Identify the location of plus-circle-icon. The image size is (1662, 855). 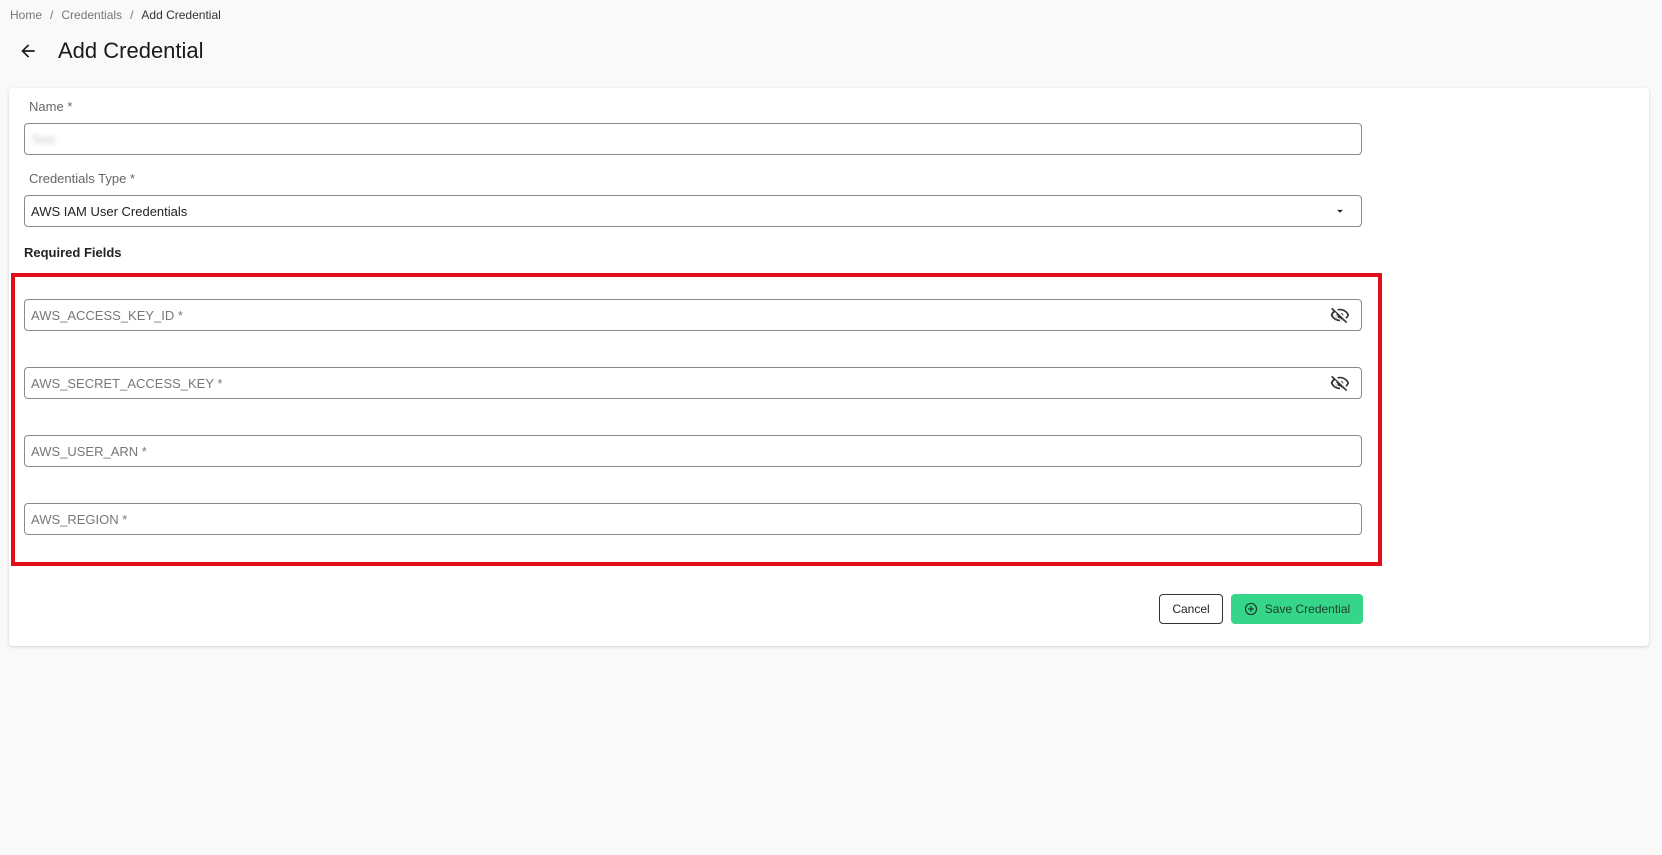
(1250, 609).